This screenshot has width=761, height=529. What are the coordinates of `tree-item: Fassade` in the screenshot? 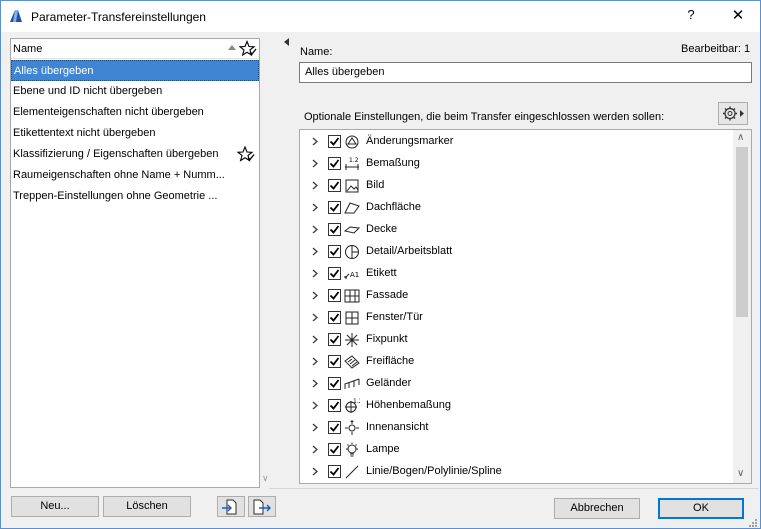 It's located at (516, 296).